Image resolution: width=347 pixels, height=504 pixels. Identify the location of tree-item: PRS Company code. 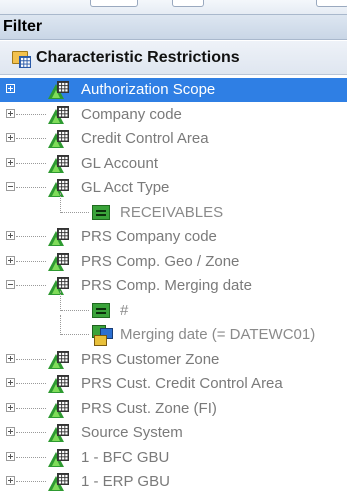
(173, 237).